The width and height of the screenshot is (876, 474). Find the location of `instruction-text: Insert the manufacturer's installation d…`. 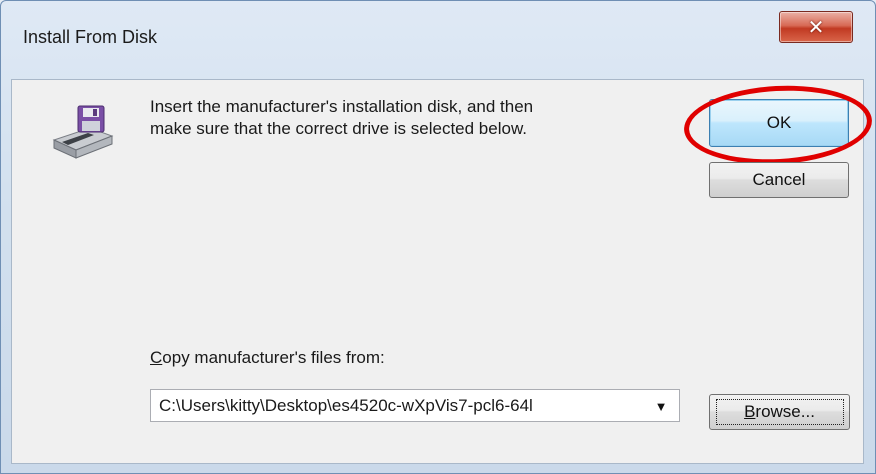

instruction-text: Insert the manufacturer's installation d… is located at coordinates (410, 118).